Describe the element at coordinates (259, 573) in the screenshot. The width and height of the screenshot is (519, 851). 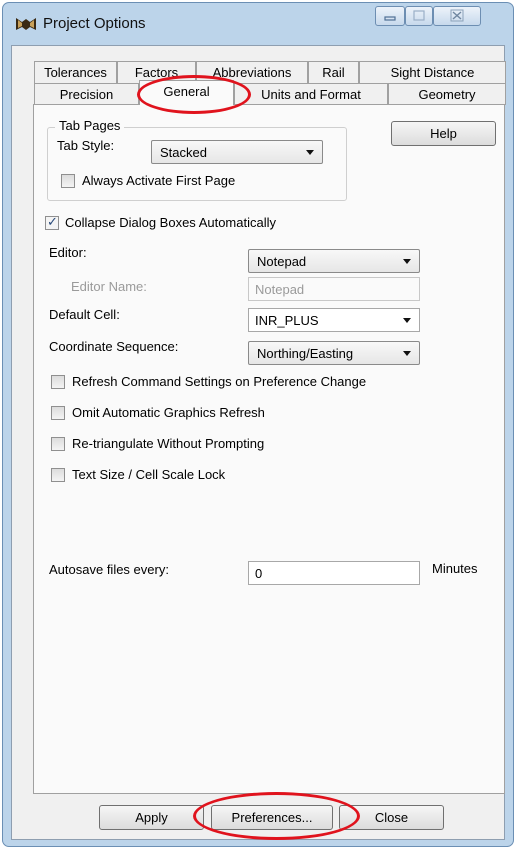
I see `autosave-value: 0` at that location.